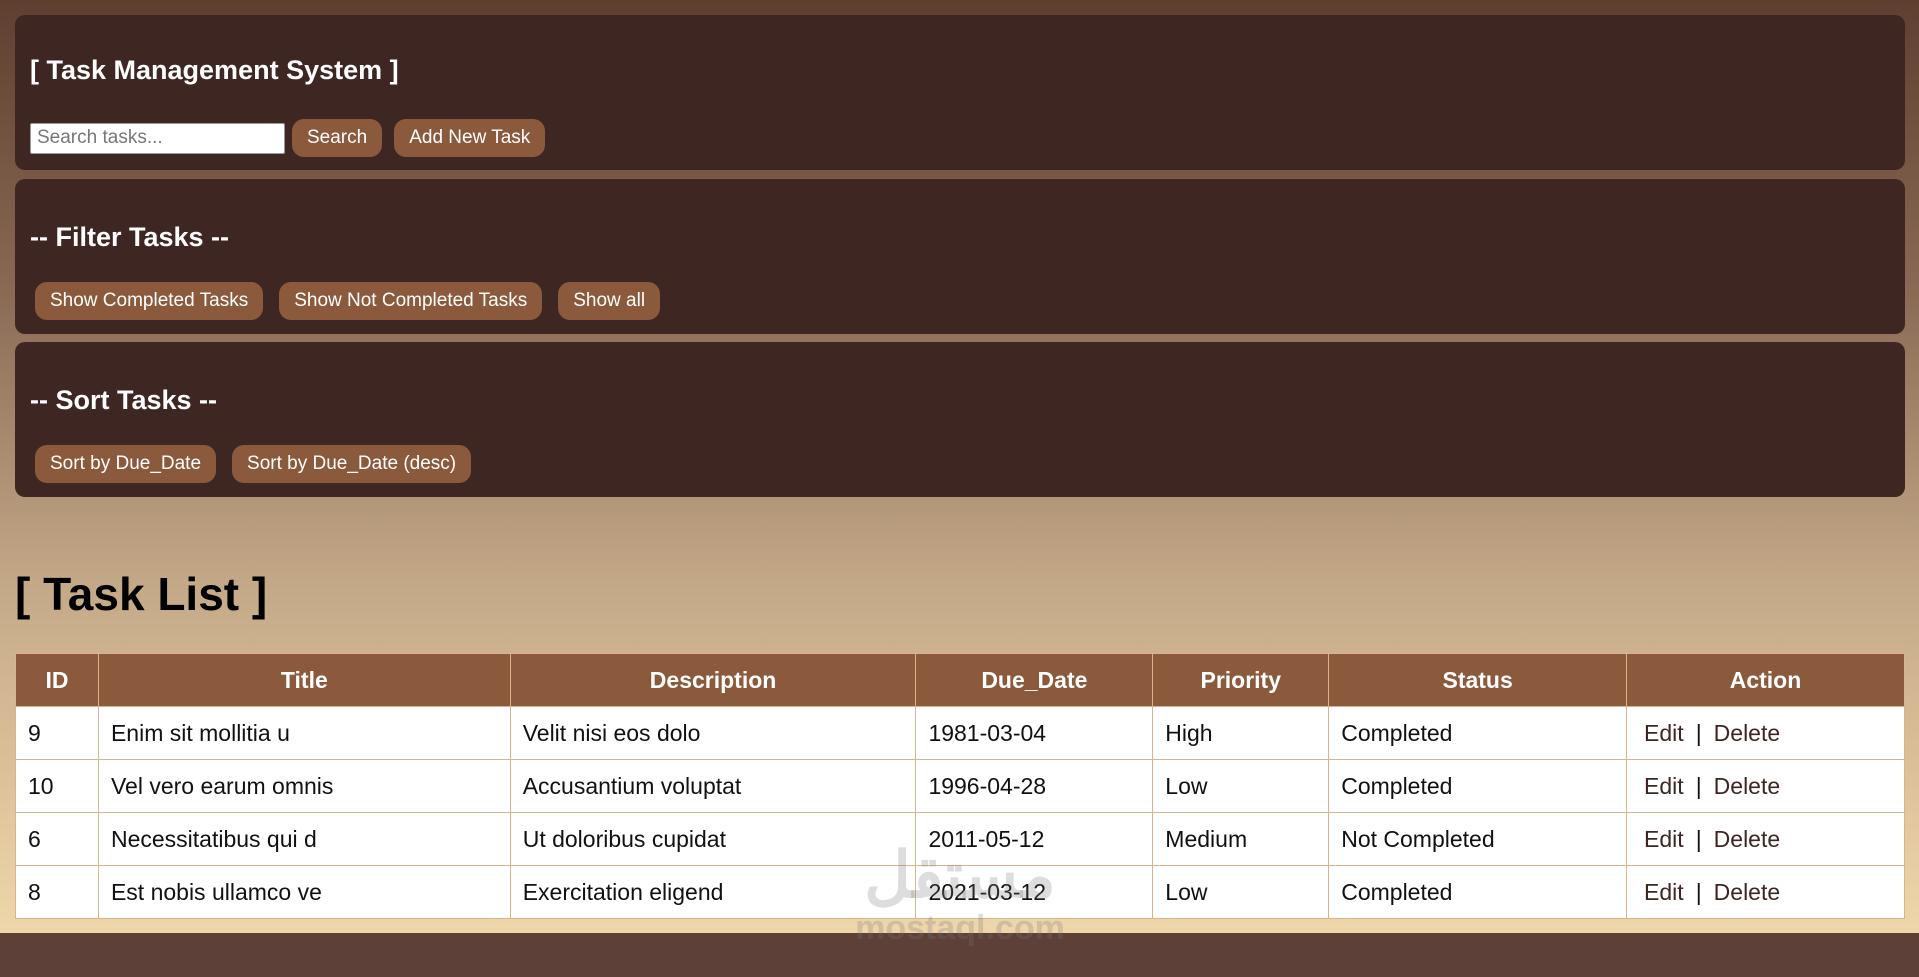 The width and height of the screenshot is (1919, 977). What do you see at coordinates (124, 400) in the screenshot?
I see `sort-title: -- Sort Tasks --` at bounding box center [124, 400].